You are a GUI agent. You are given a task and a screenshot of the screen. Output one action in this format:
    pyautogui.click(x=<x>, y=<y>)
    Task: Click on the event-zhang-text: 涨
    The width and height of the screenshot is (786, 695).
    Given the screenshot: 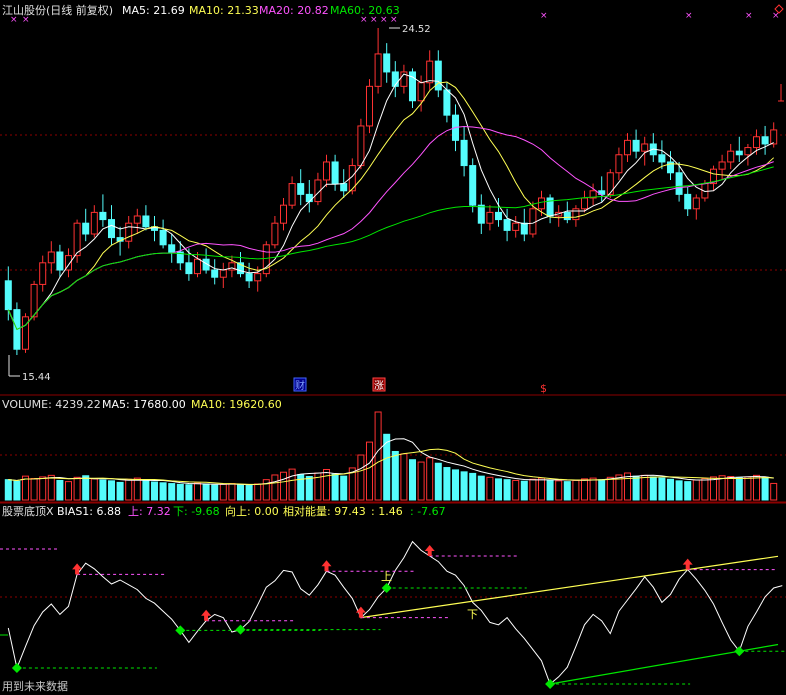 What is the action you would take?
    pyautogui.click(x=379, y=386)
    